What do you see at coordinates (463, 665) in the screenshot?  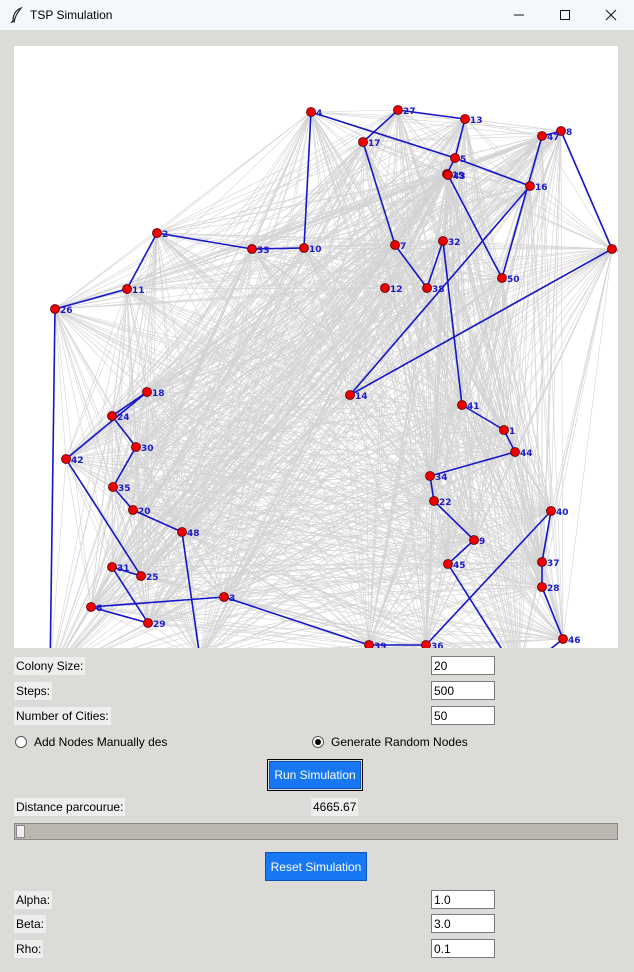 I see `colony-size-input: 20` at bounding box center [463, 665].